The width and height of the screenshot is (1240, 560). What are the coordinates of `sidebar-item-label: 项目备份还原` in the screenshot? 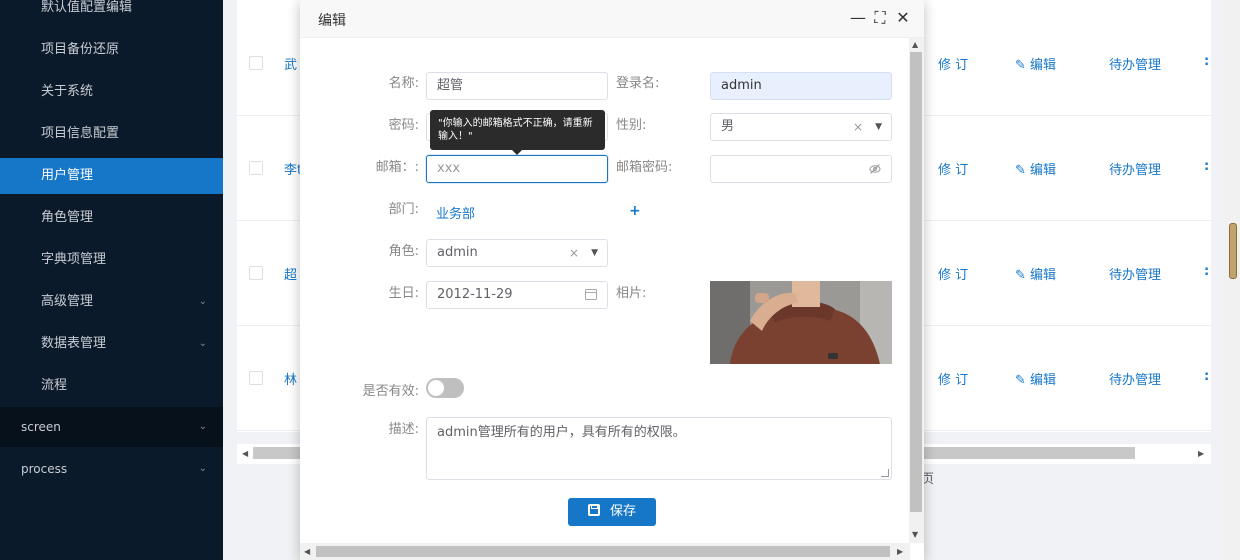 It's located at (80, 49).